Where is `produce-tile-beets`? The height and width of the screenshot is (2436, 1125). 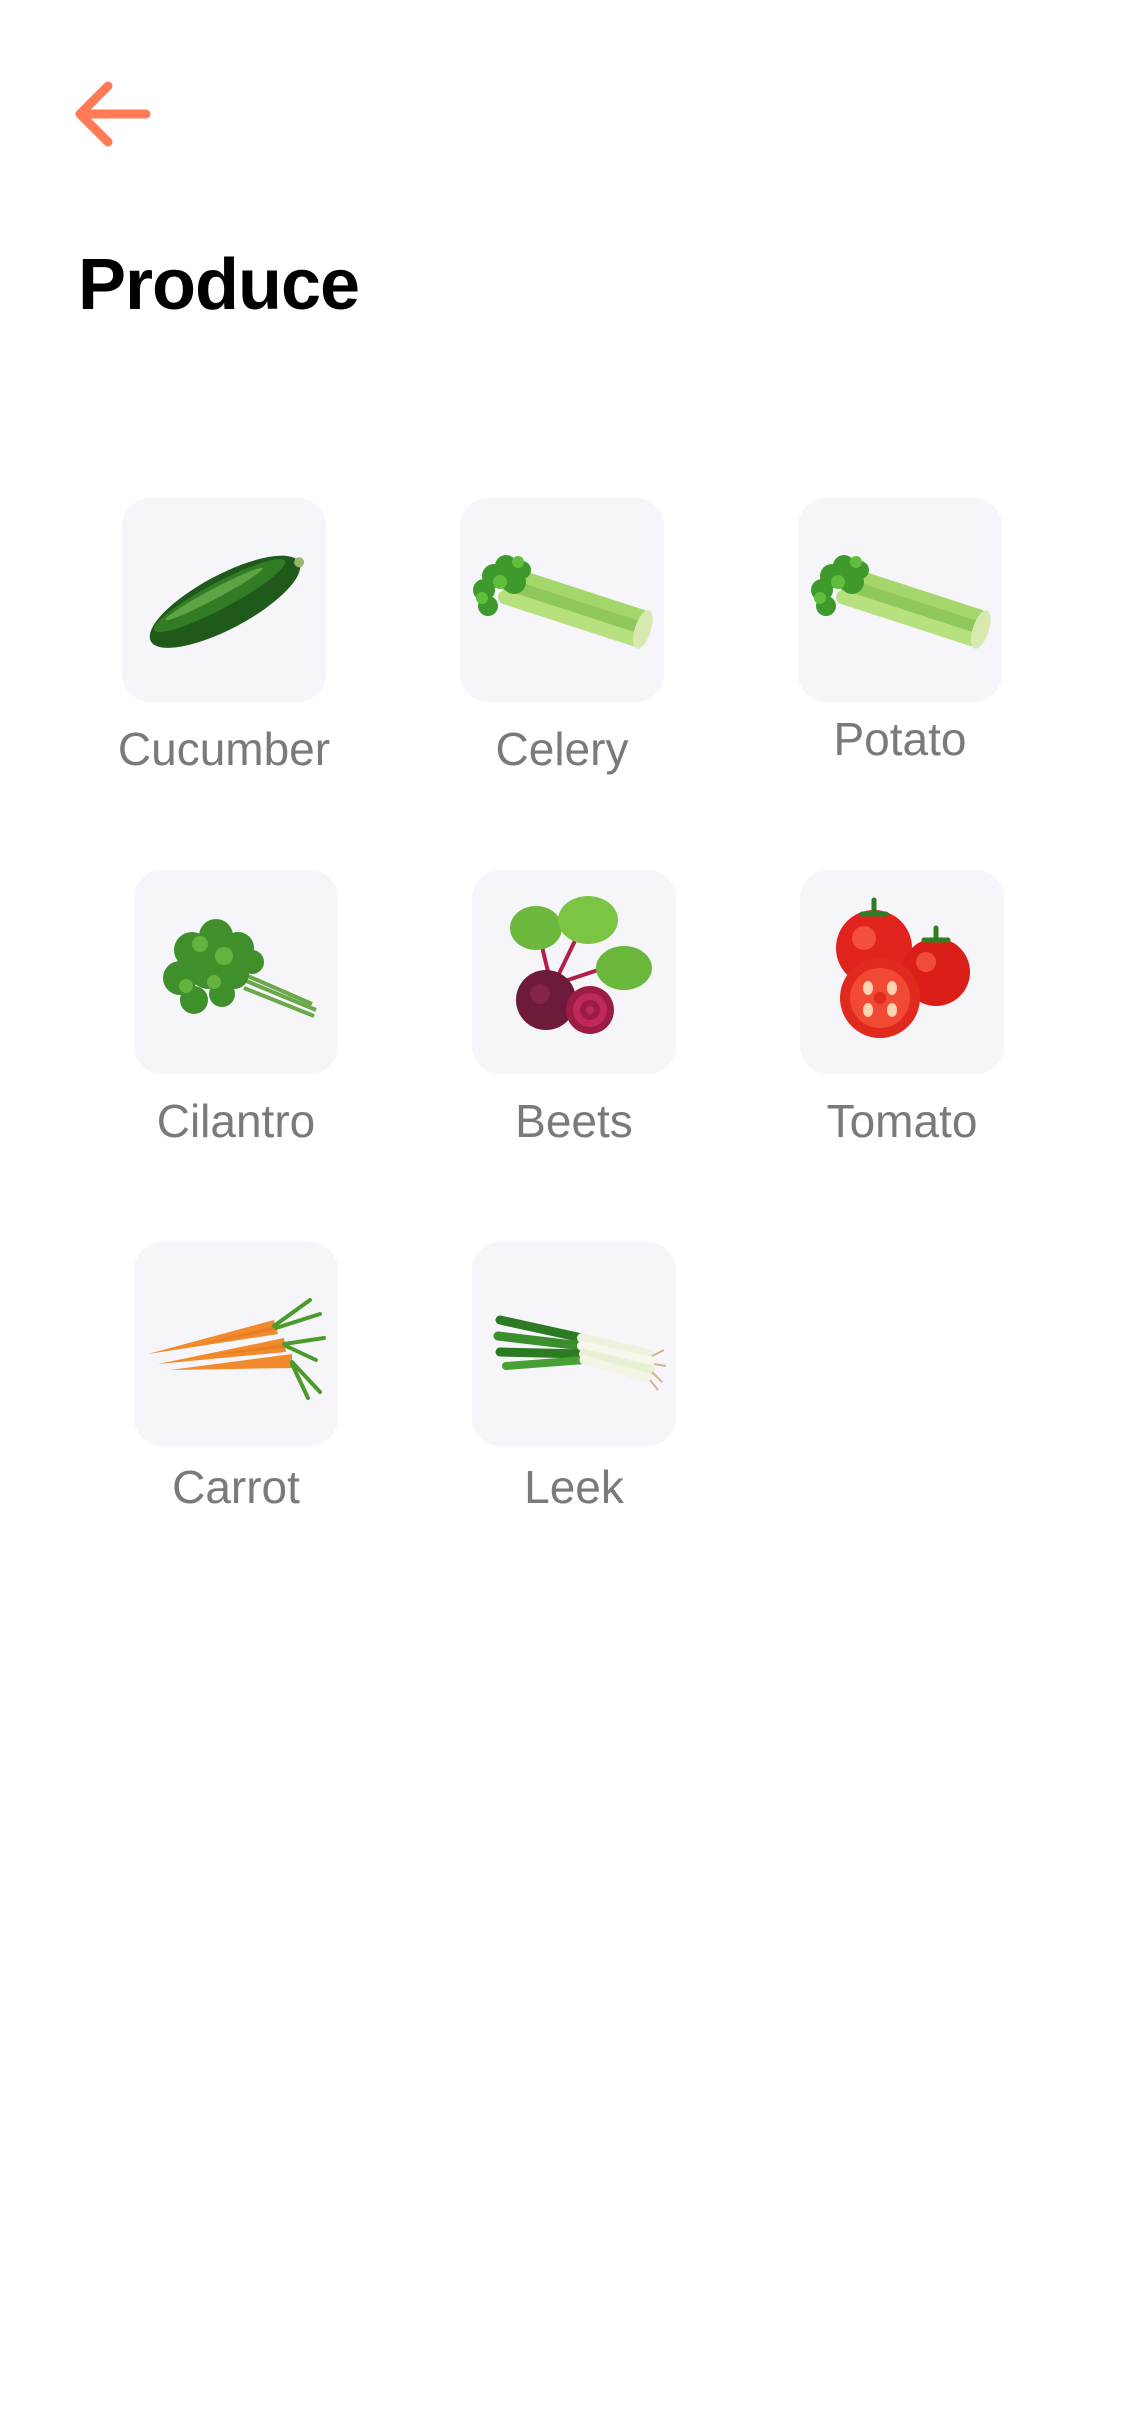 produce-tile-beets is located at coordinates (574, 972).